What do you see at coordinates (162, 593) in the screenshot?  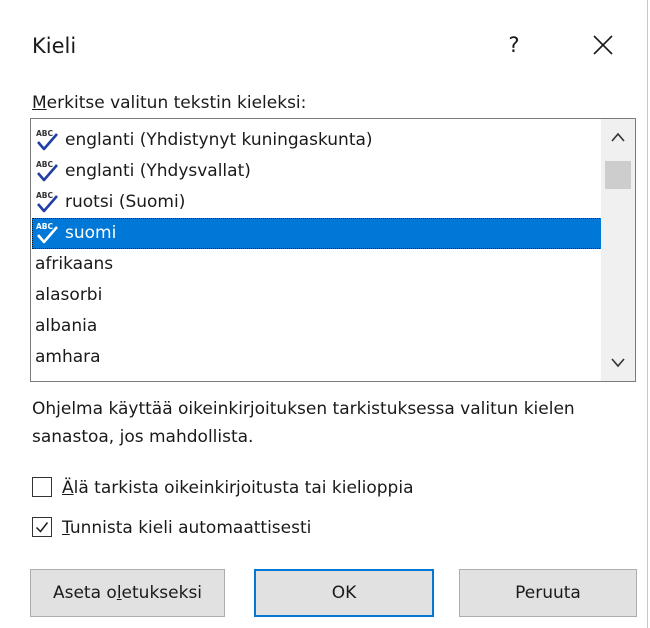 I see `set-default-label-after: etukseksi` at bounding box center [162, 593].